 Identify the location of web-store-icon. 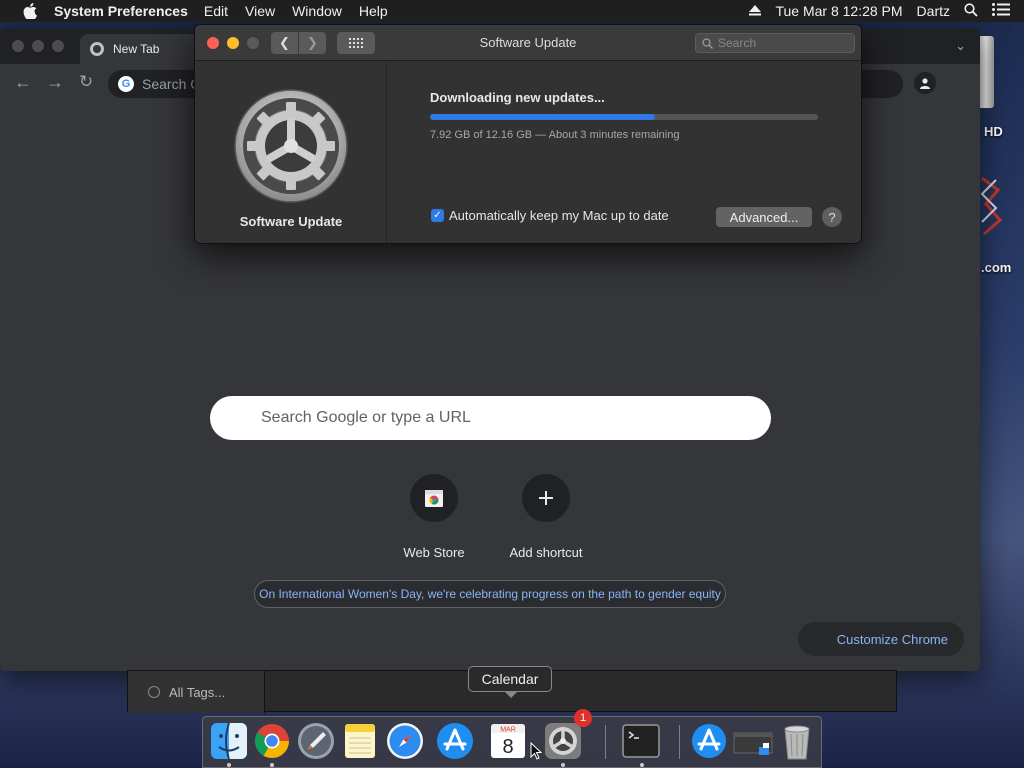
(434, 498).